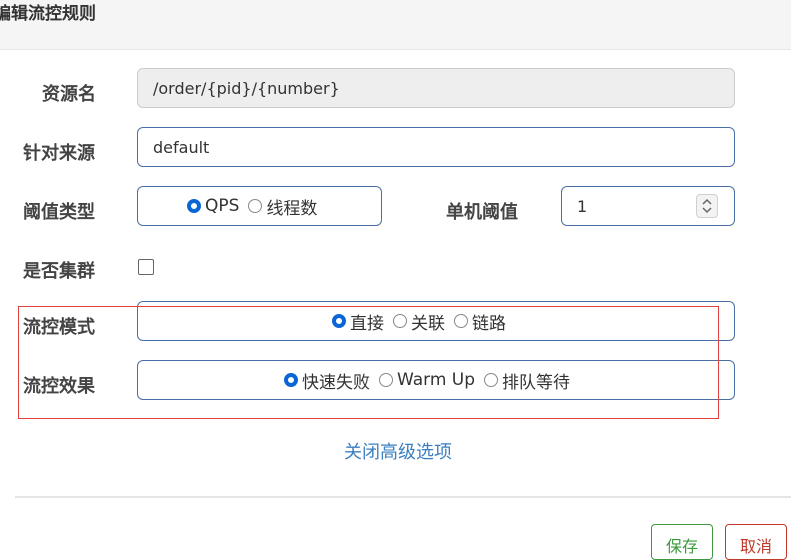 The height and width of the screenshot is (560, 791). Describe the element at coordinates (255, 206) in the screenshot. I see `radio-unchecked-icon` at that location.